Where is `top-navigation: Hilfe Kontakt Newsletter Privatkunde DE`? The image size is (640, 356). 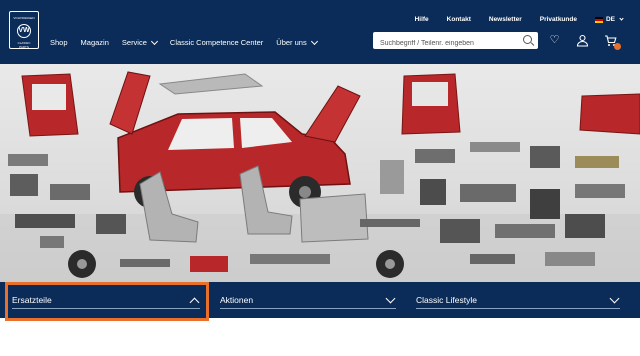 top-navigation: Hilfe Kontakt Newsletter Privatkunde DE is located at coordinates (519, 19).